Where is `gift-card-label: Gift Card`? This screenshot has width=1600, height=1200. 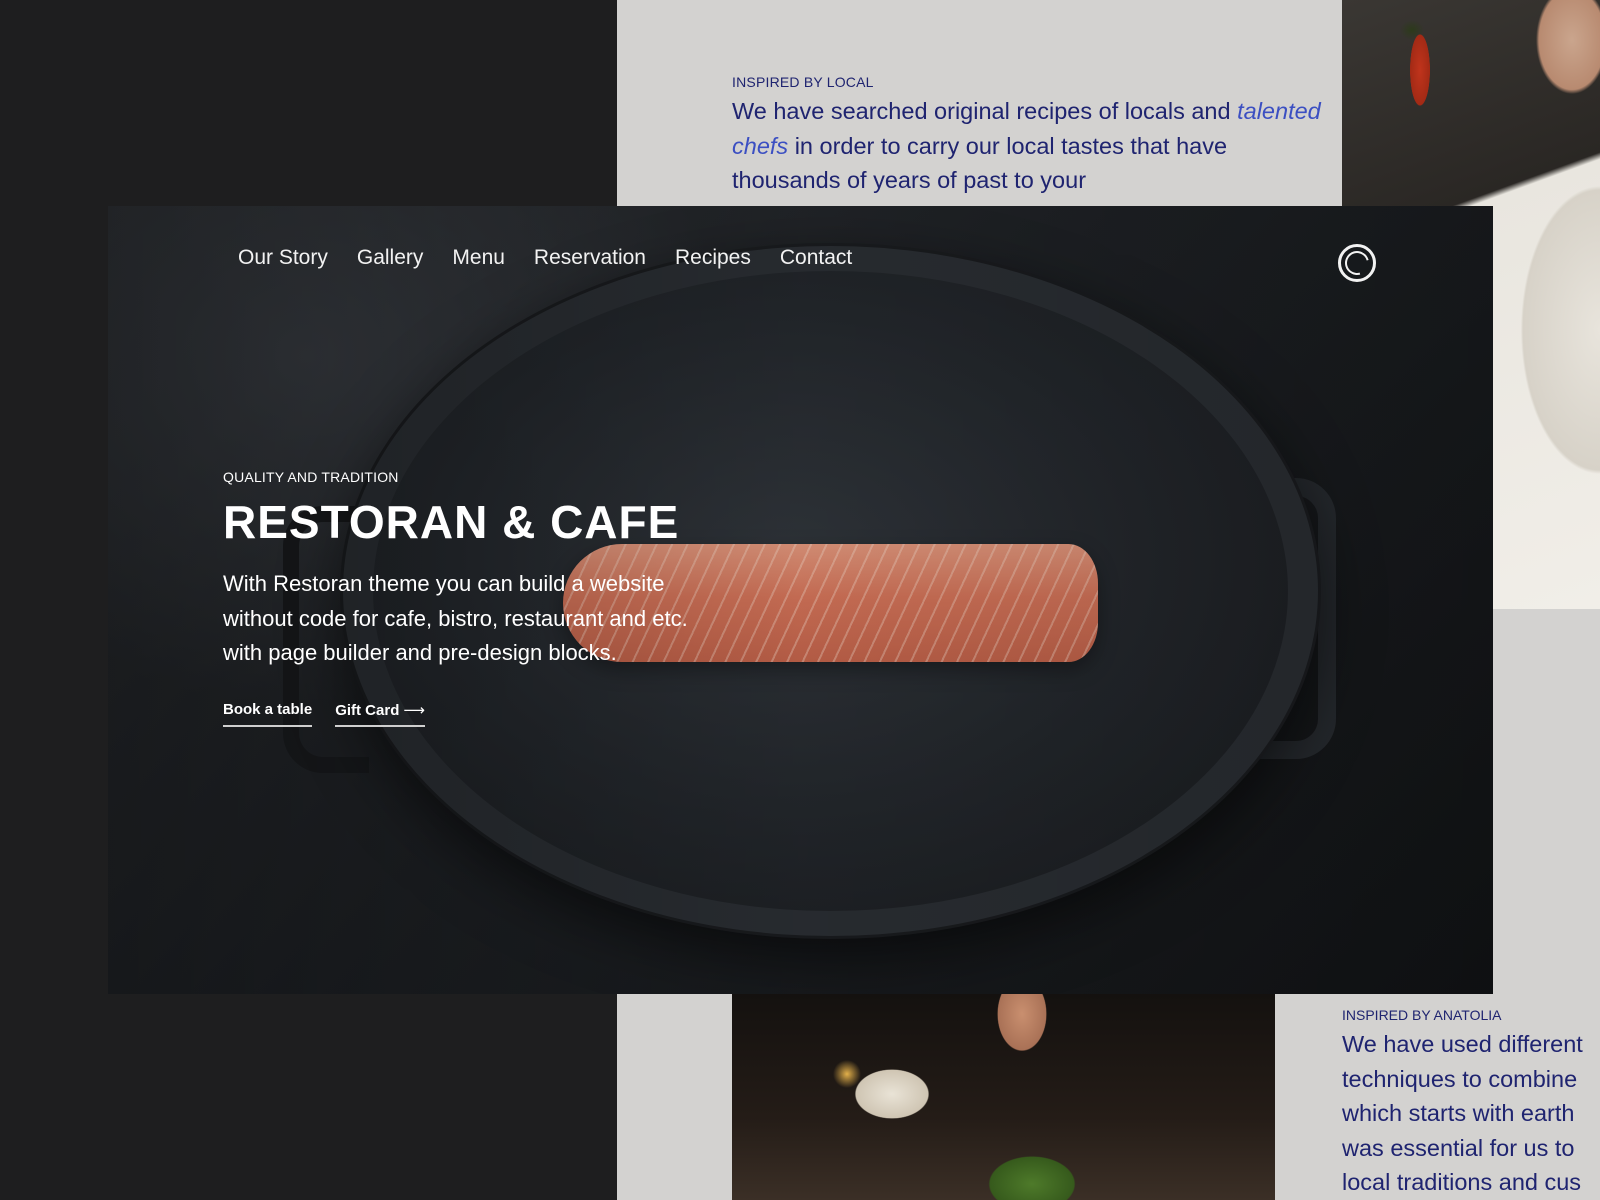 gift-card-label: Gift Card is located at coordinates (367, 710).